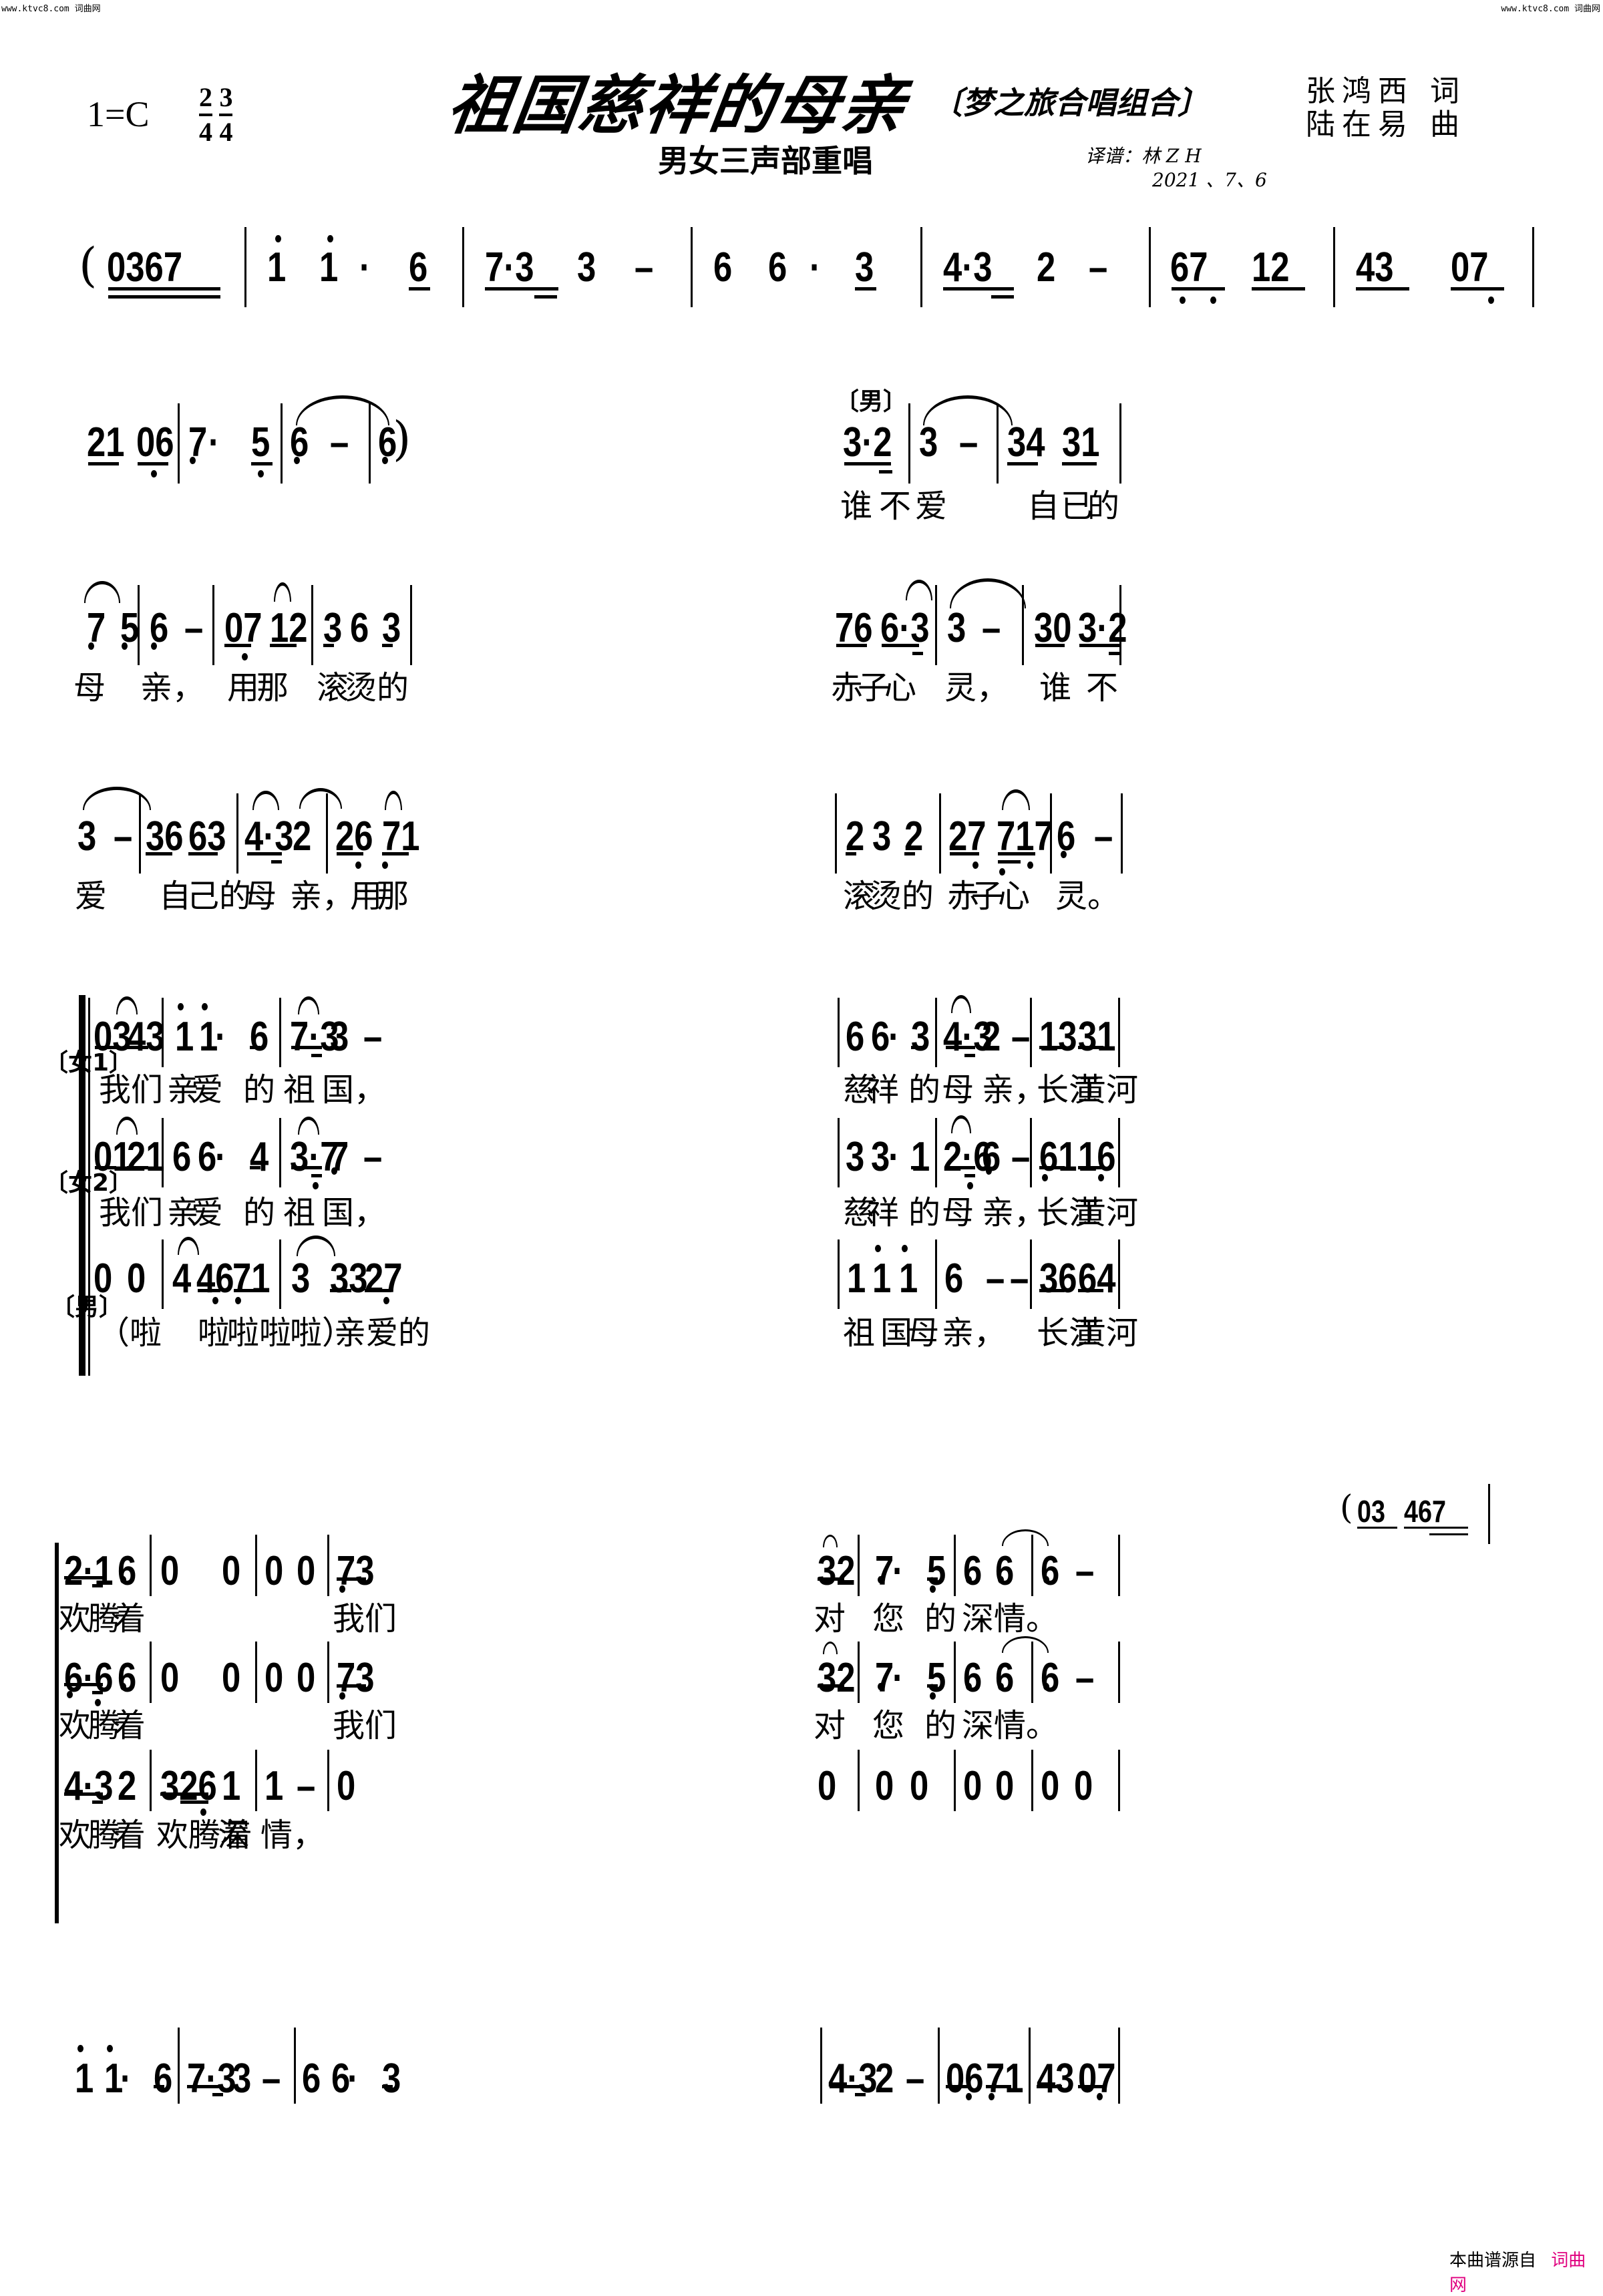 The image size is (1603, 2296). What do you see at coordinates (130, 1619) in the screenshot?
I see `lyric: 着` at bounding box center [130, 1619].